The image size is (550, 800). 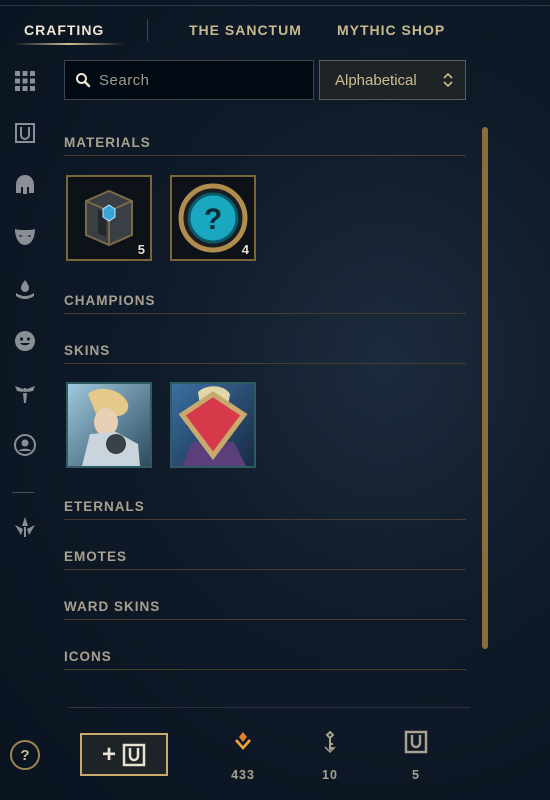 What do you see at coordinates (25, 237) in the screenshot?
I see `mask-icon` at bounding box center [25, 237].